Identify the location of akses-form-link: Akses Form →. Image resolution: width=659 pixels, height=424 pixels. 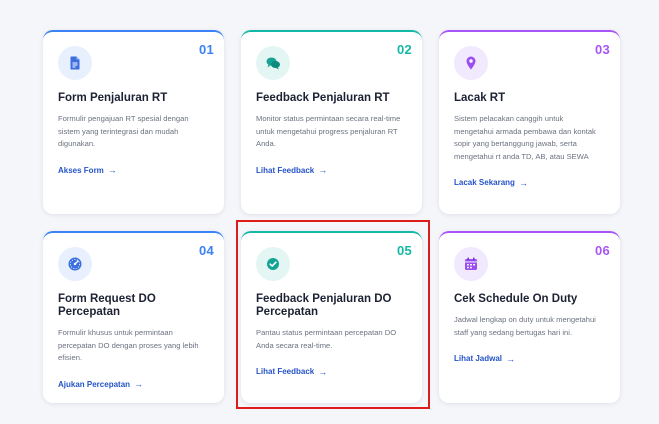
(87, 170).